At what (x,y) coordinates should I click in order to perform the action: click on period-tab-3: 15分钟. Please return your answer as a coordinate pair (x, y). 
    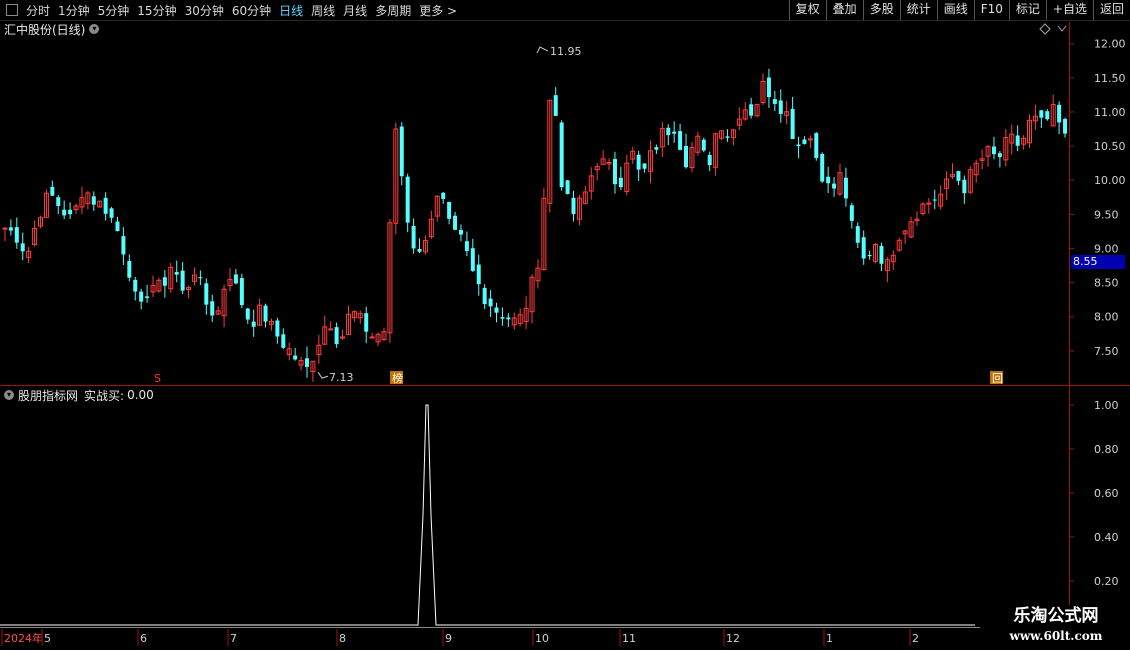
    Looking at the image, I should click on (156, 10).